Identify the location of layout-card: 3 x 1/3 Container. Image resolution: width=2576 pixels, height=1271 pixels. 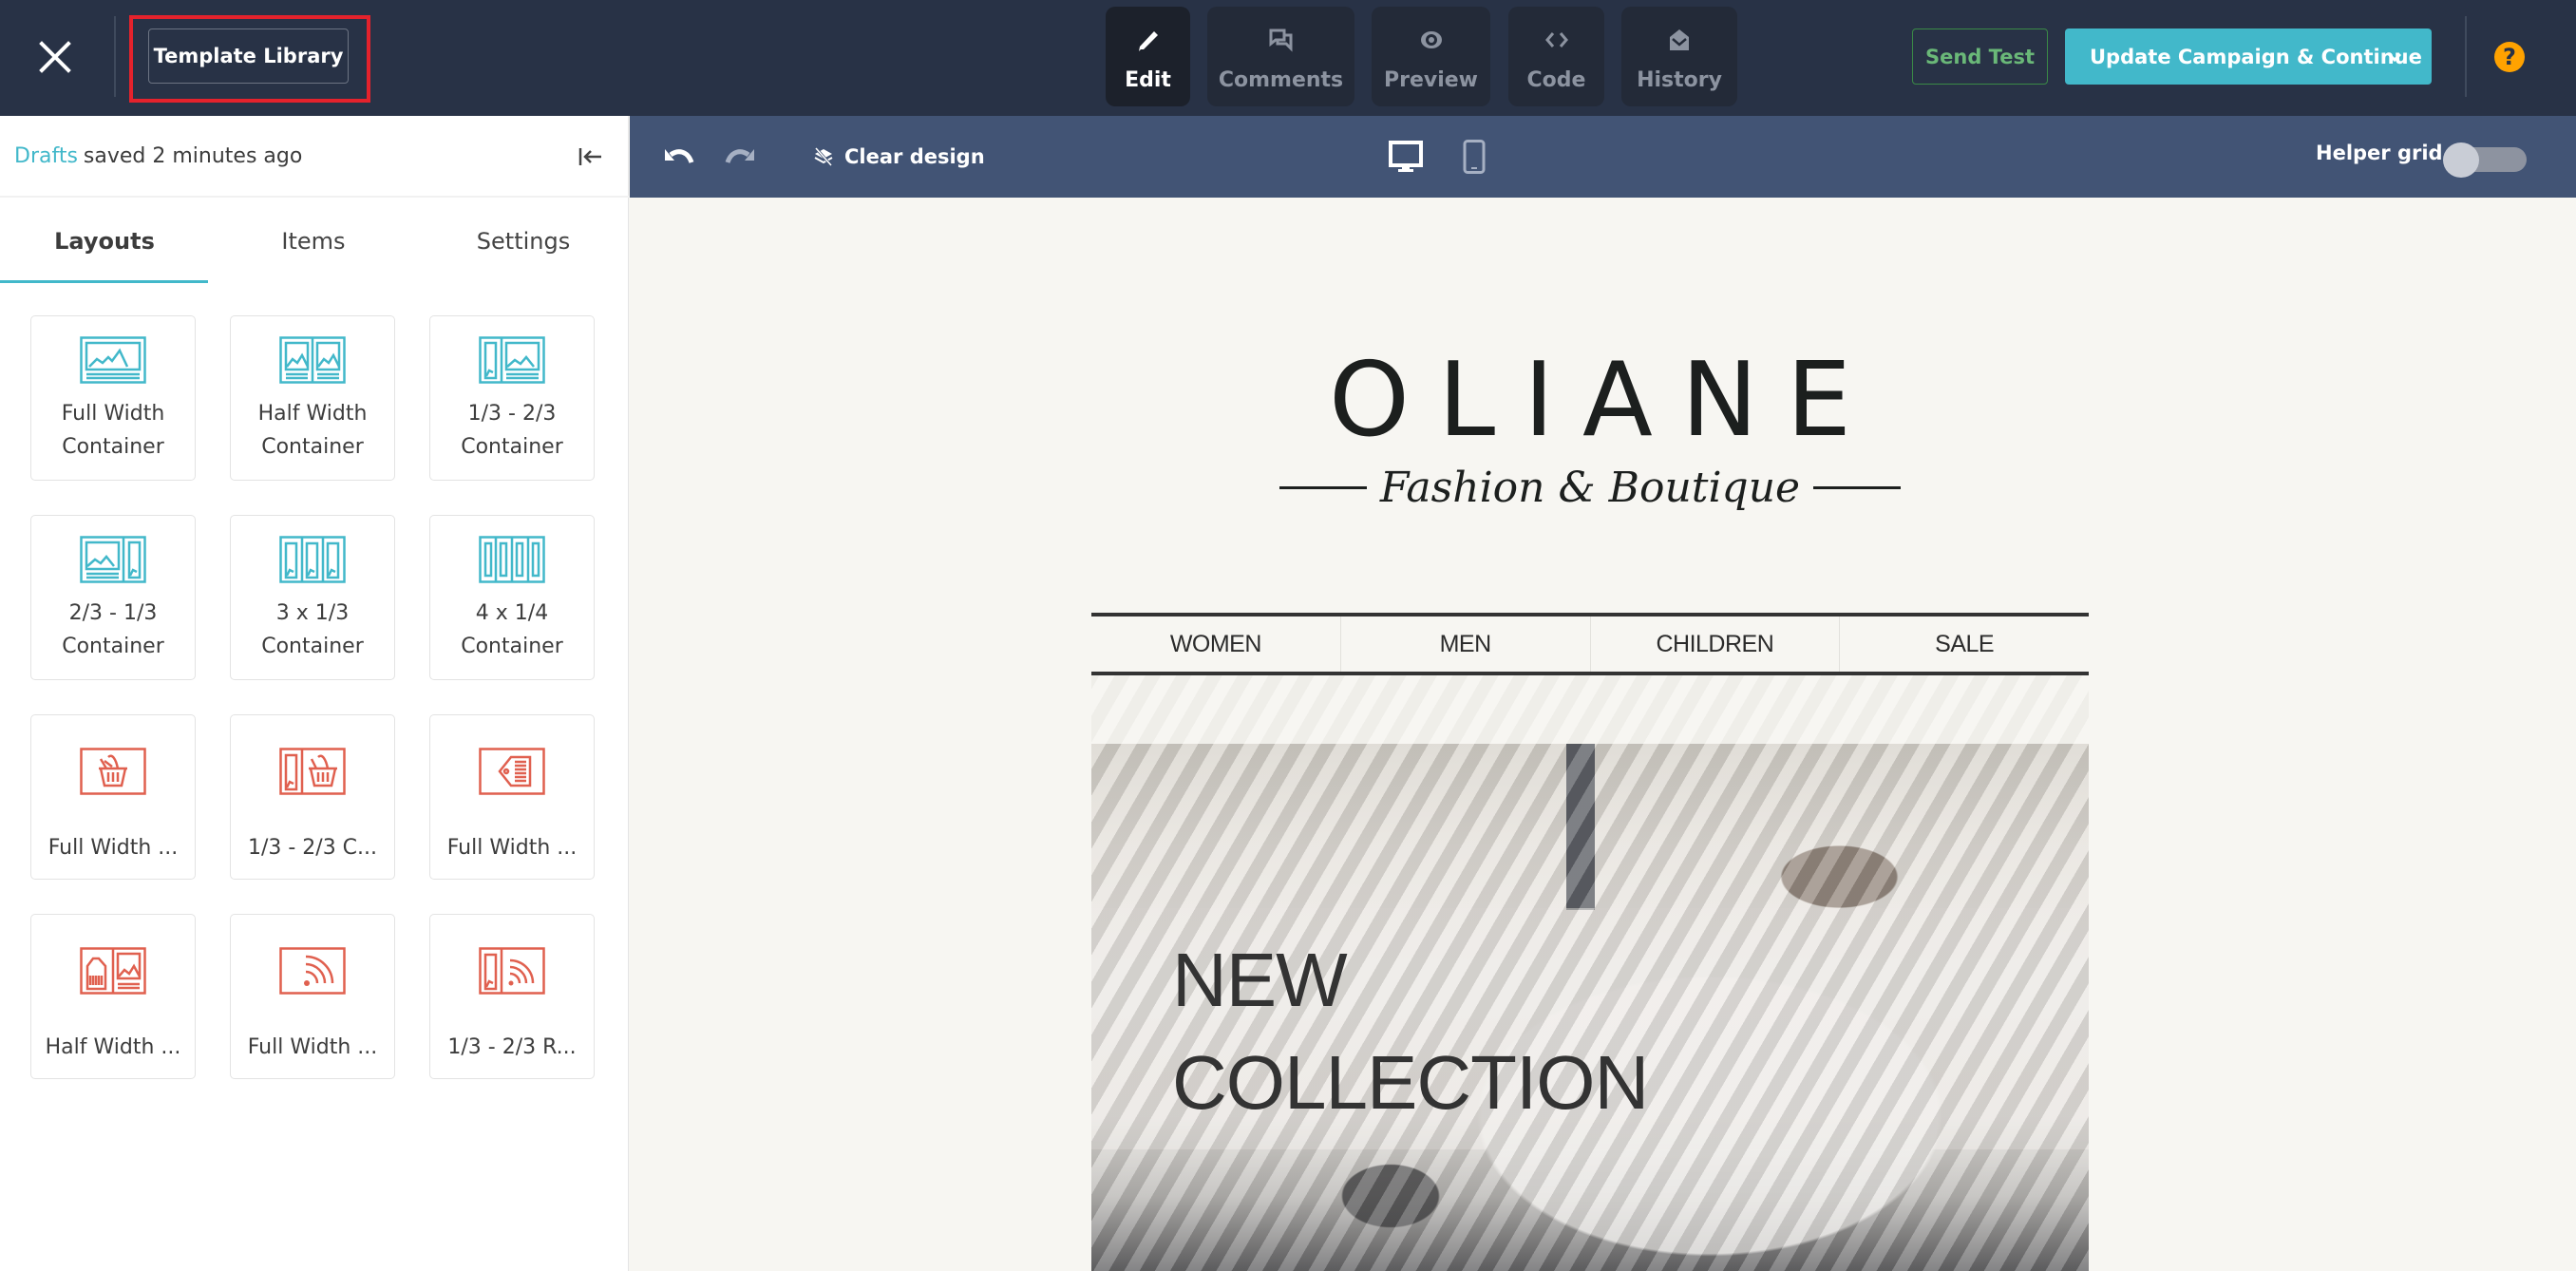
(312, 597).